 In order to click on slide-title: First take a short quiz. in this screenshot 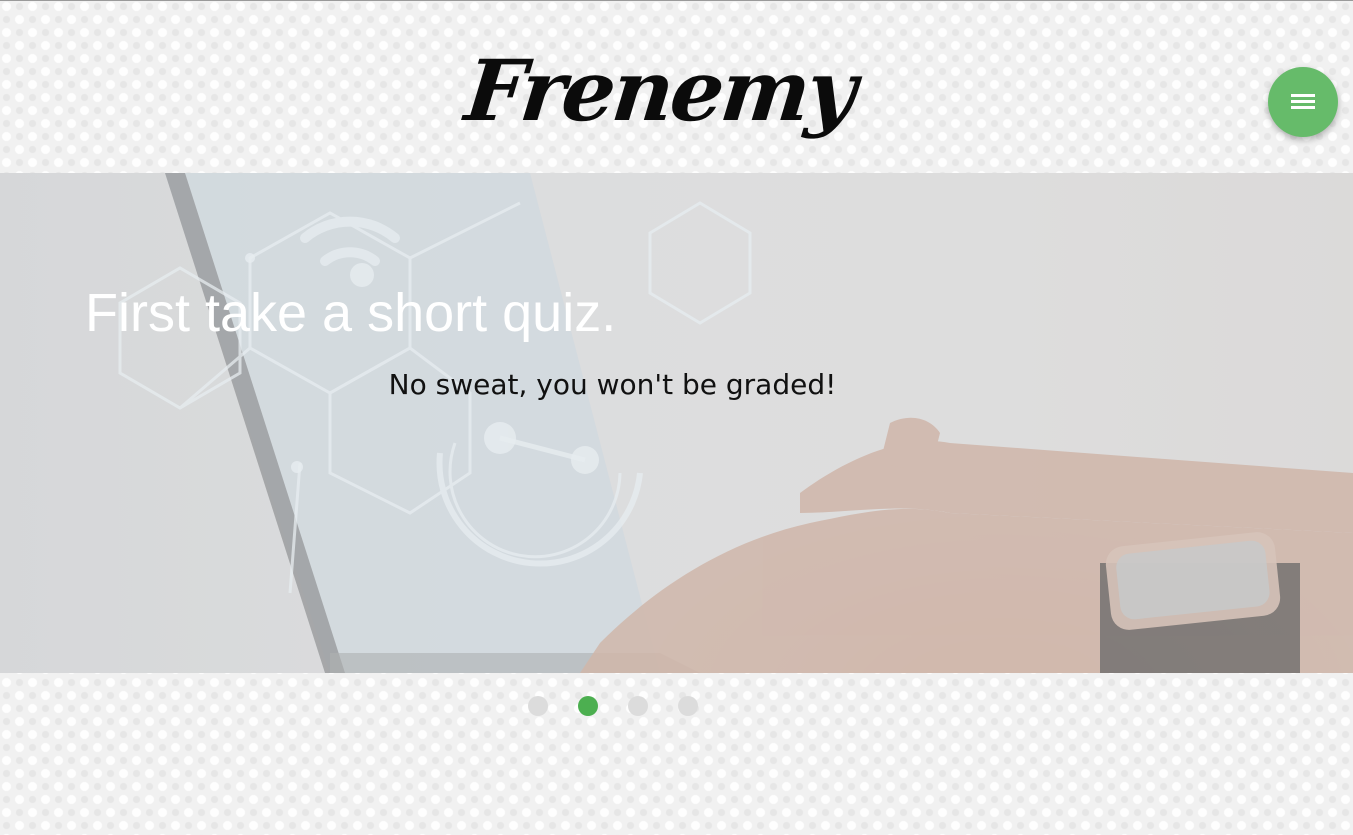, I will do `click(351, 313)`.